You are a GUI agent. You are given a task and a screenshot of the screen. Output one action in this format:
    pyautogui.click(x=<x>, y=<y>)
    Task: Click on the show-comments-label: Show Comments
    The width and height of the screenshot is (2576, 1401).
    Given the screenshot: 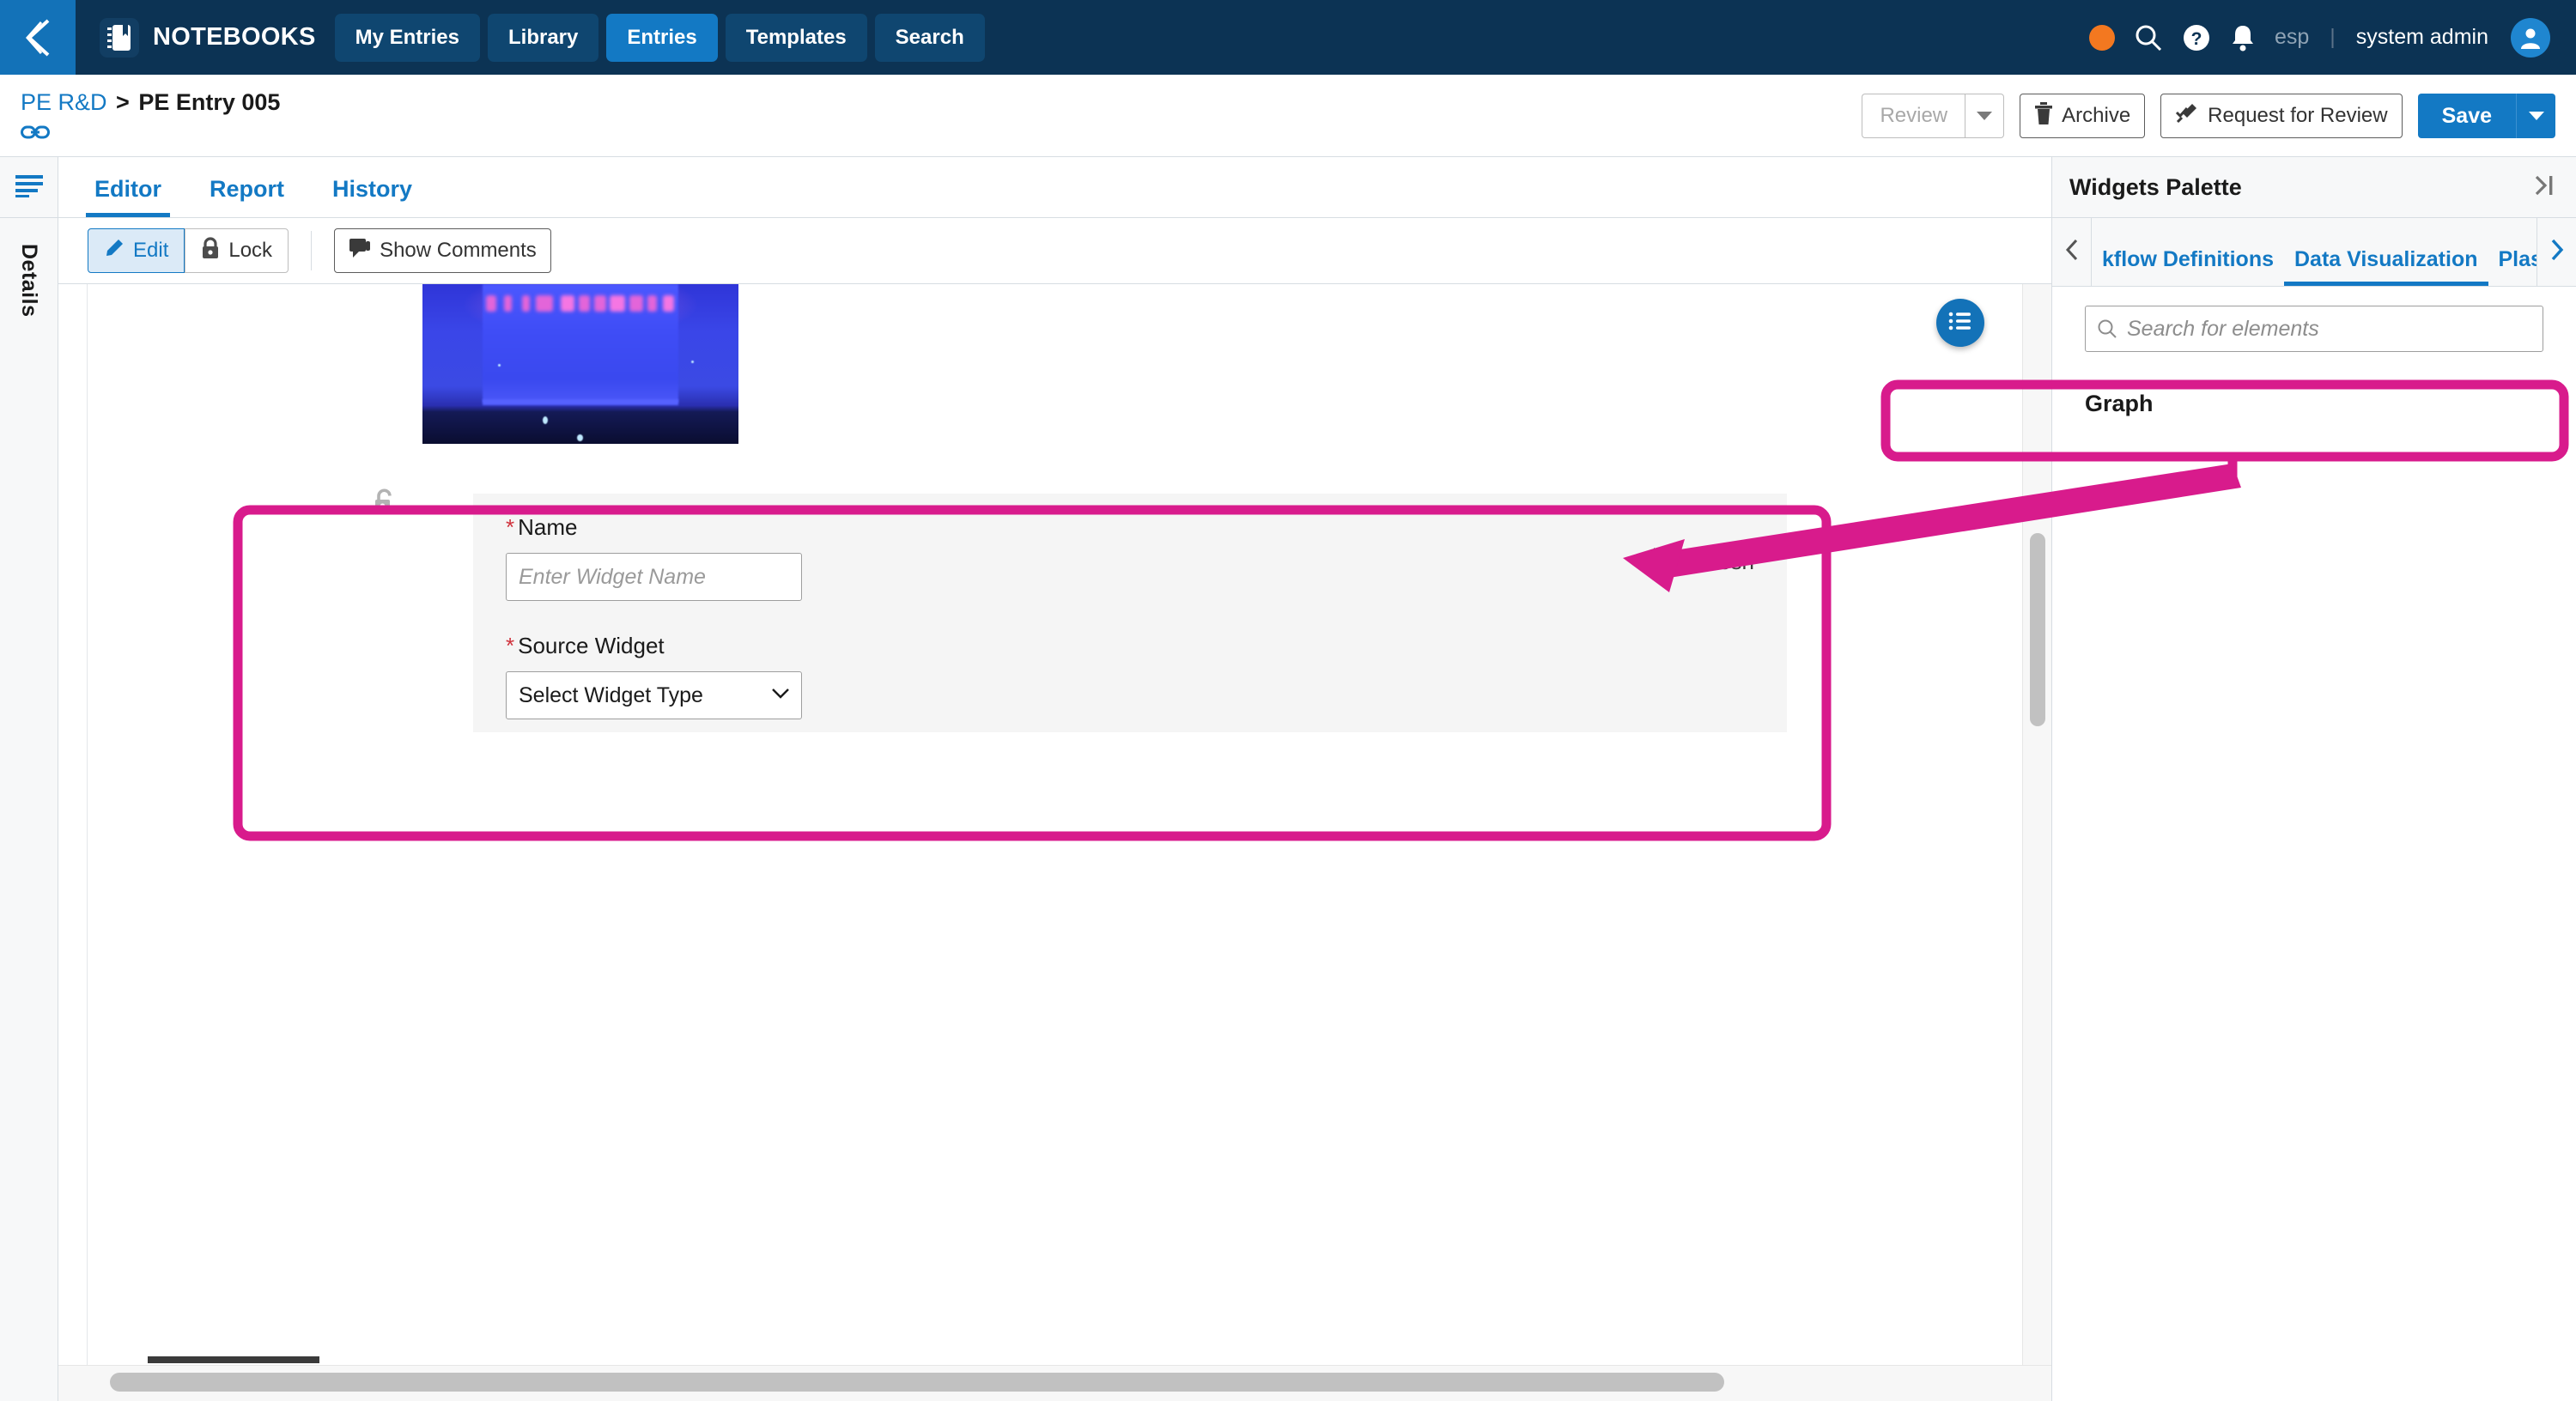 What is the action you would take?
    pyautogui.click(x=459, y=250)
    